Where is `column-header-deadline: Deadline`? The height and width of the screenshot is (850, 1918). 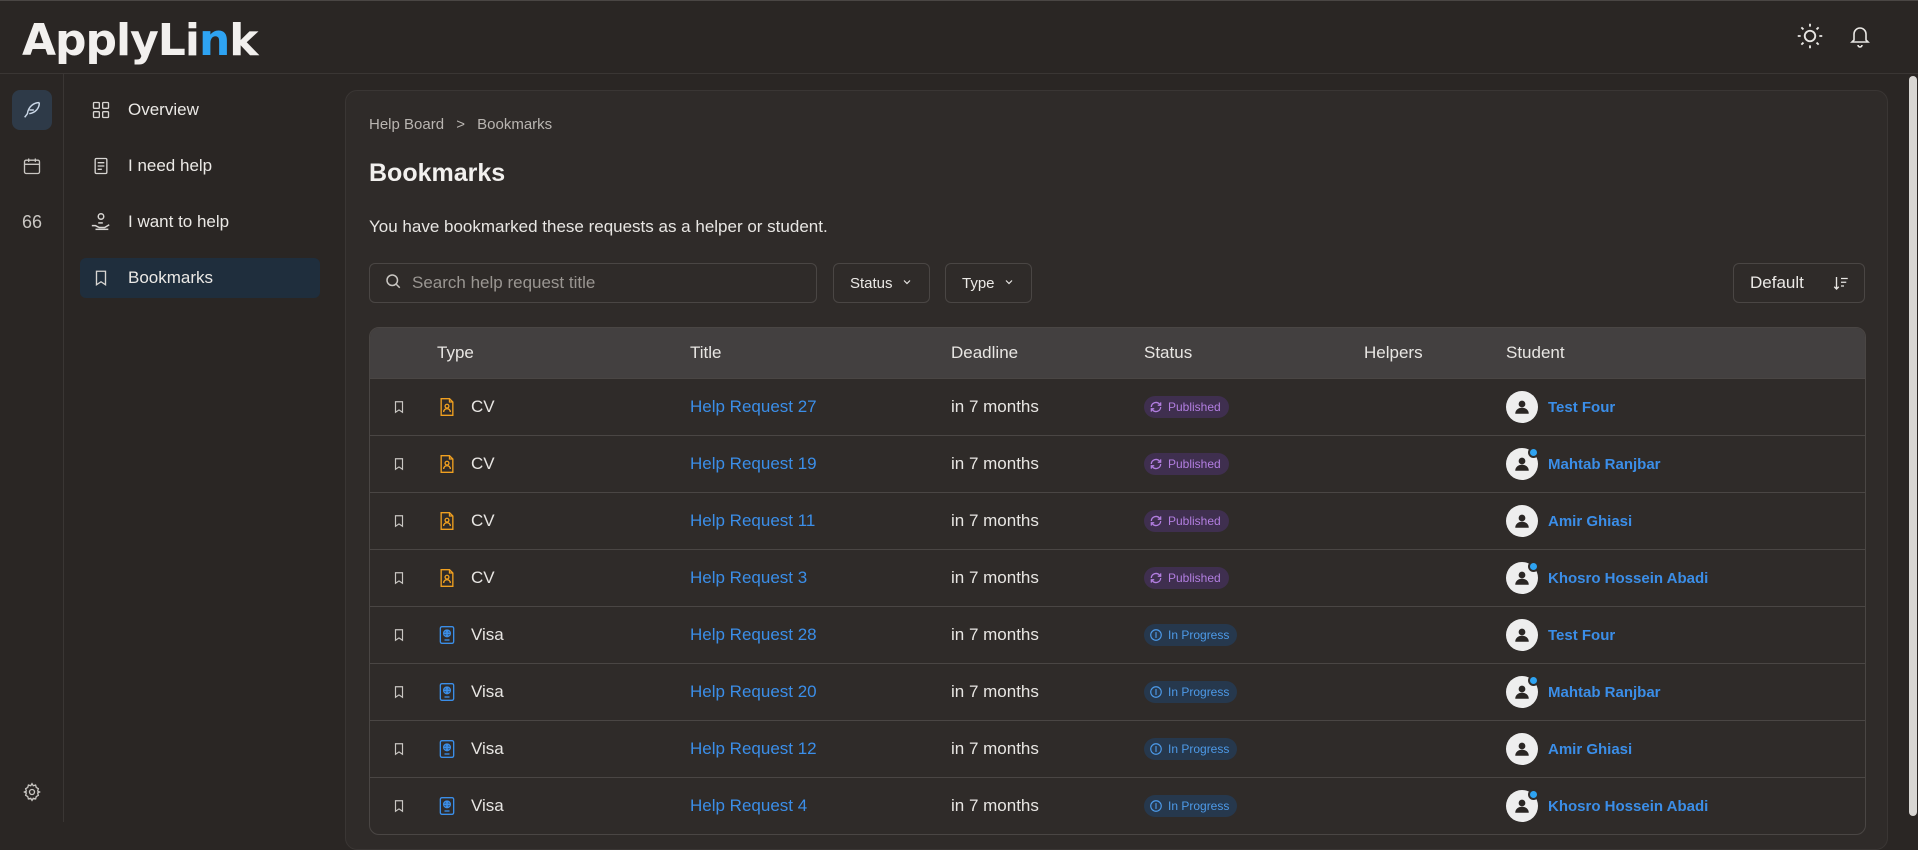 column-header-deadline: Deadline is located at coordinates (984, 353).